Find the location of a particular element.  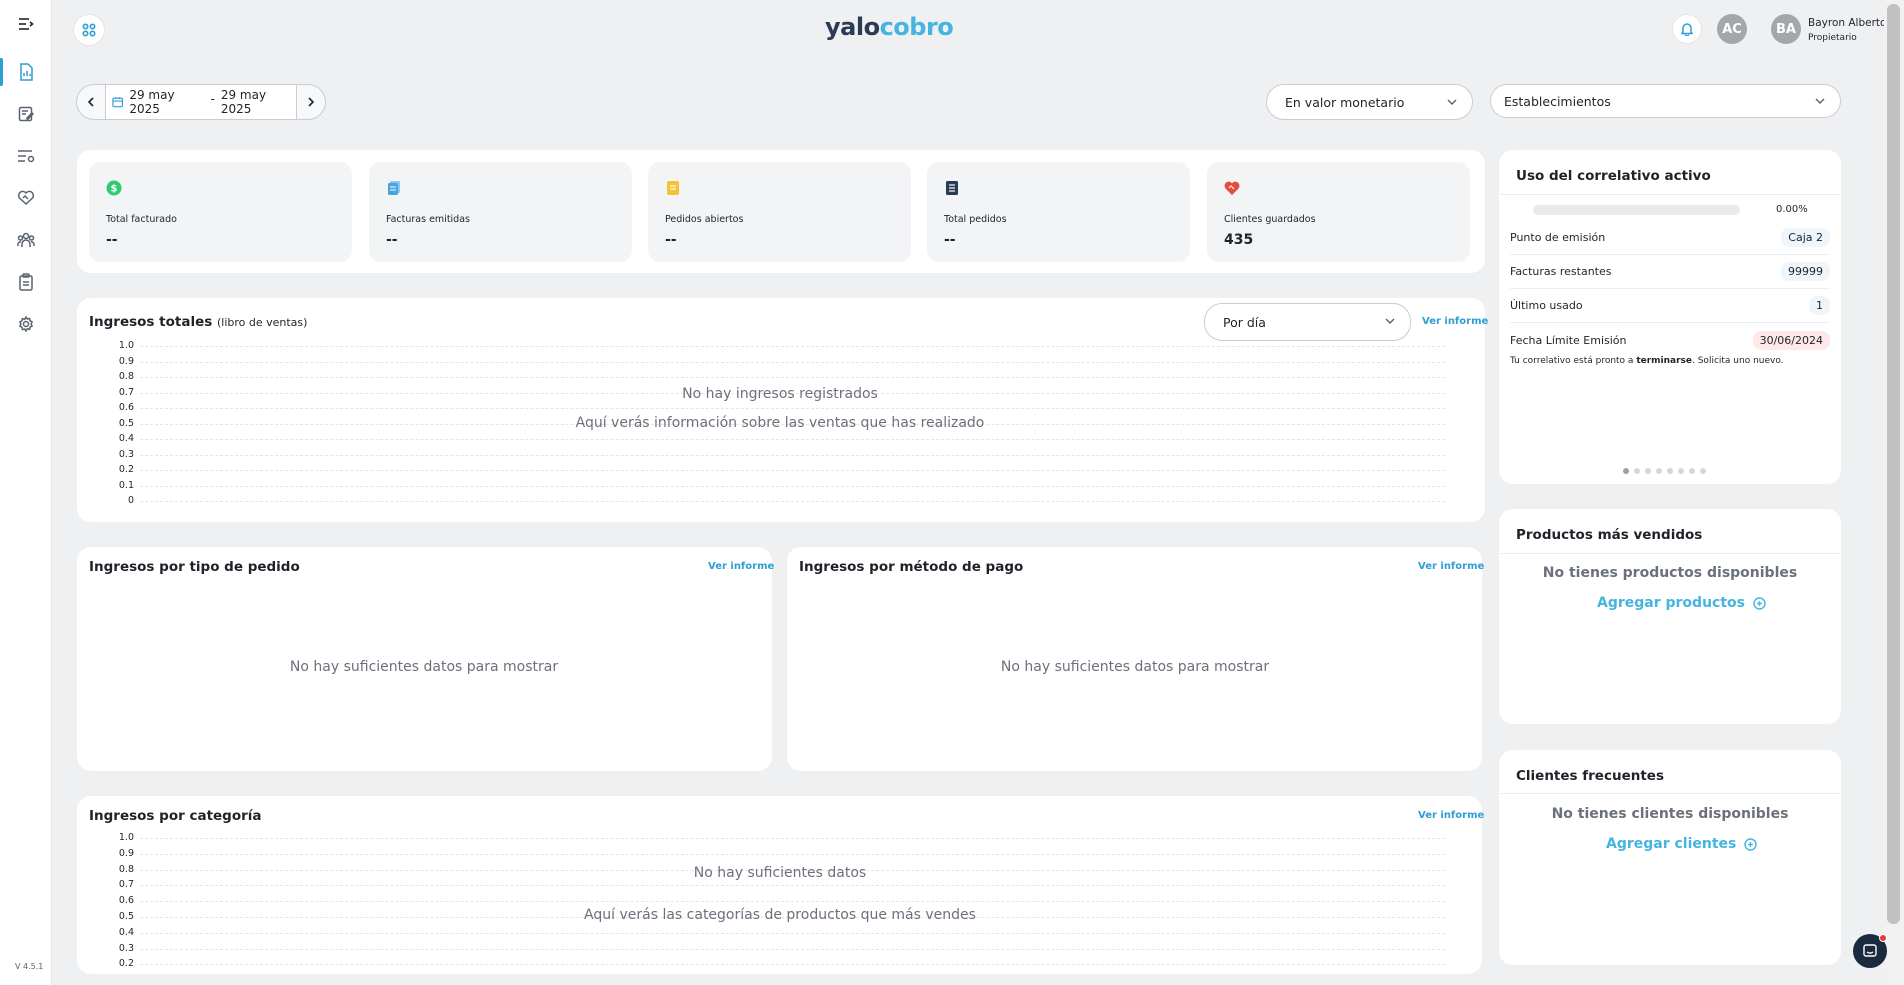

stat-total-facturado: $ Total facturado -- is located at coordinates (220, 212).